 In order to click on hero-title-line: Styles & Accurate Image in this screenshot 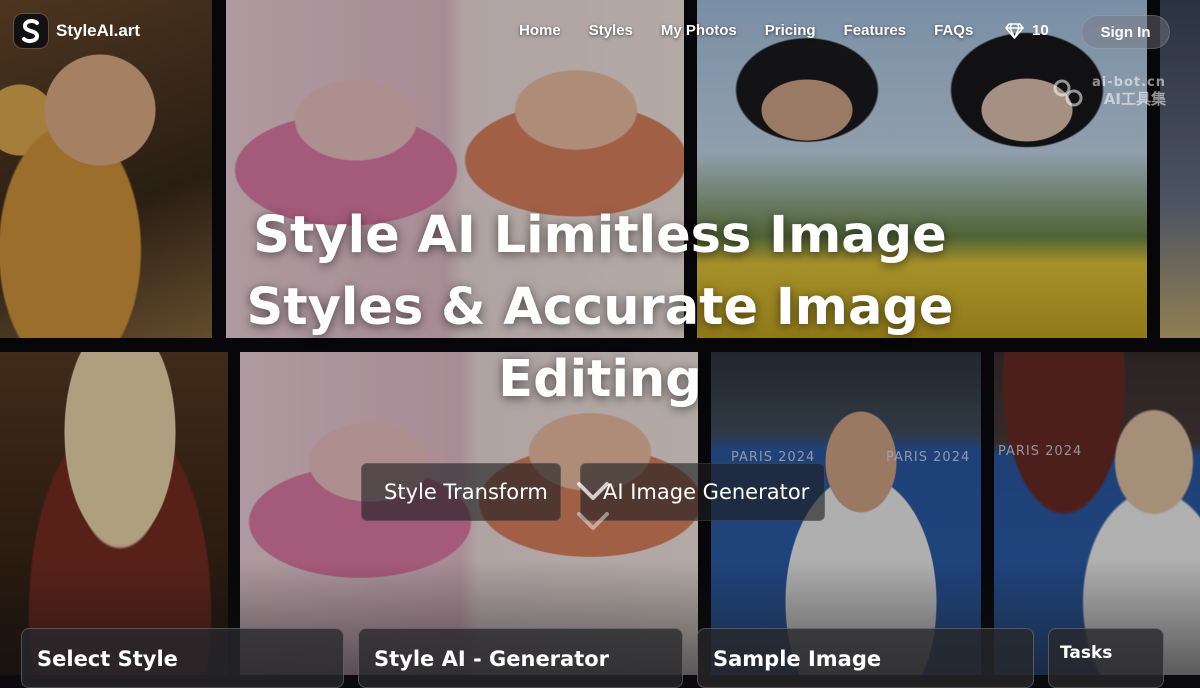, I will do `click(600, 307)`.